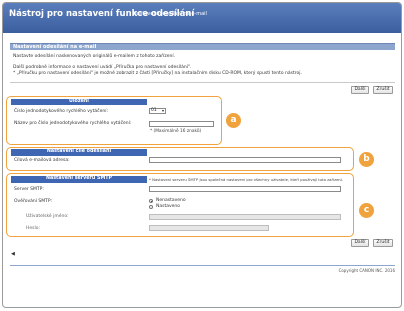 The width and height of the screenshot is (404, 311). I want to click on dest-section-line, so click(79, 155).